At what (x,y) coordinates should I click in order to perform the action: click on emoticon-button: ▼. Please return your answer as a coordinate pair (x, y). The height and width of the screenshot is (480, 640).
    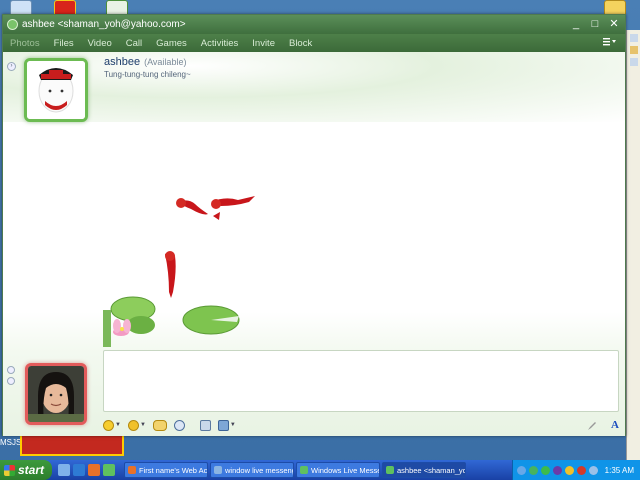
    Looking at the image, I should click on (112, 425).